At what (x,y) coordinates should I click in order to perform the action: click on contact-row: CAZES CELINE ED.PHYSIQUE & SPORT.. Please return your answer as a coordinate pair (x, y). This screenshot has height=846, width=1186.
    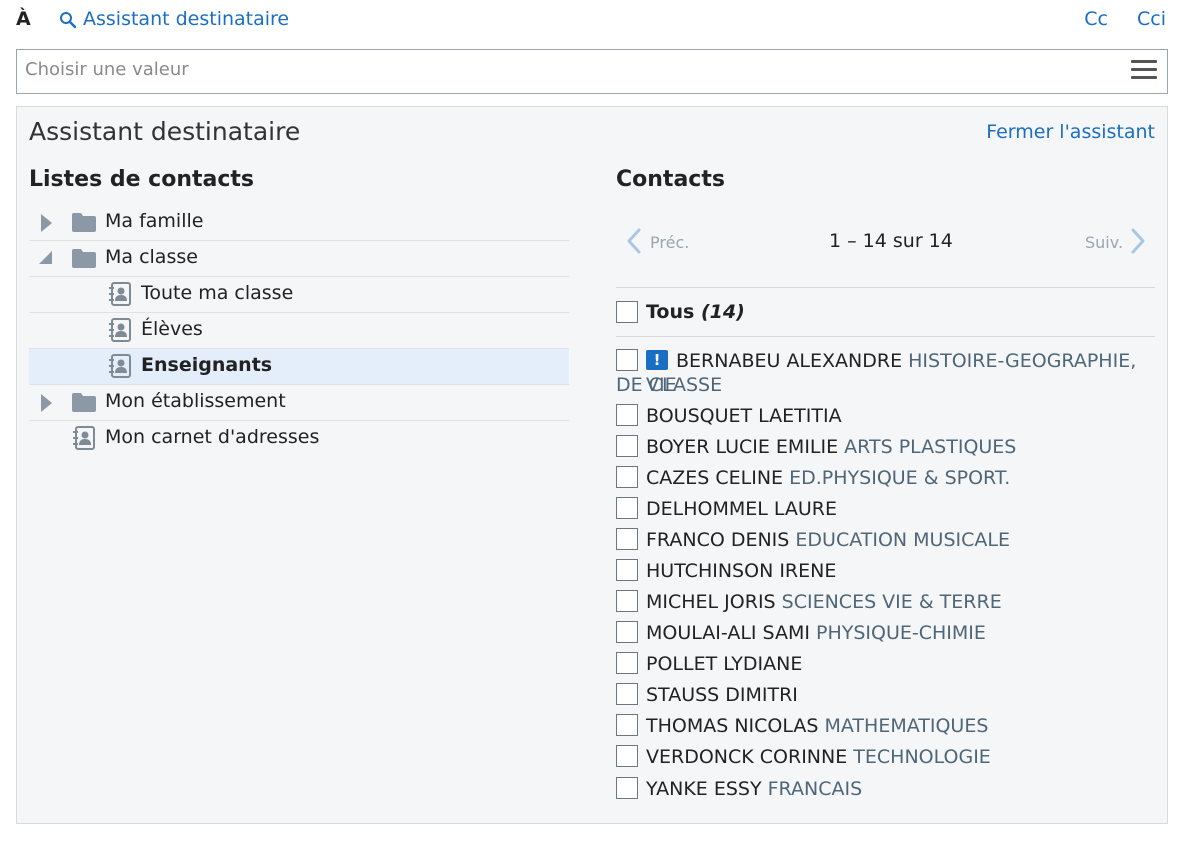
    Looking at the image, I should click on (885, 478).